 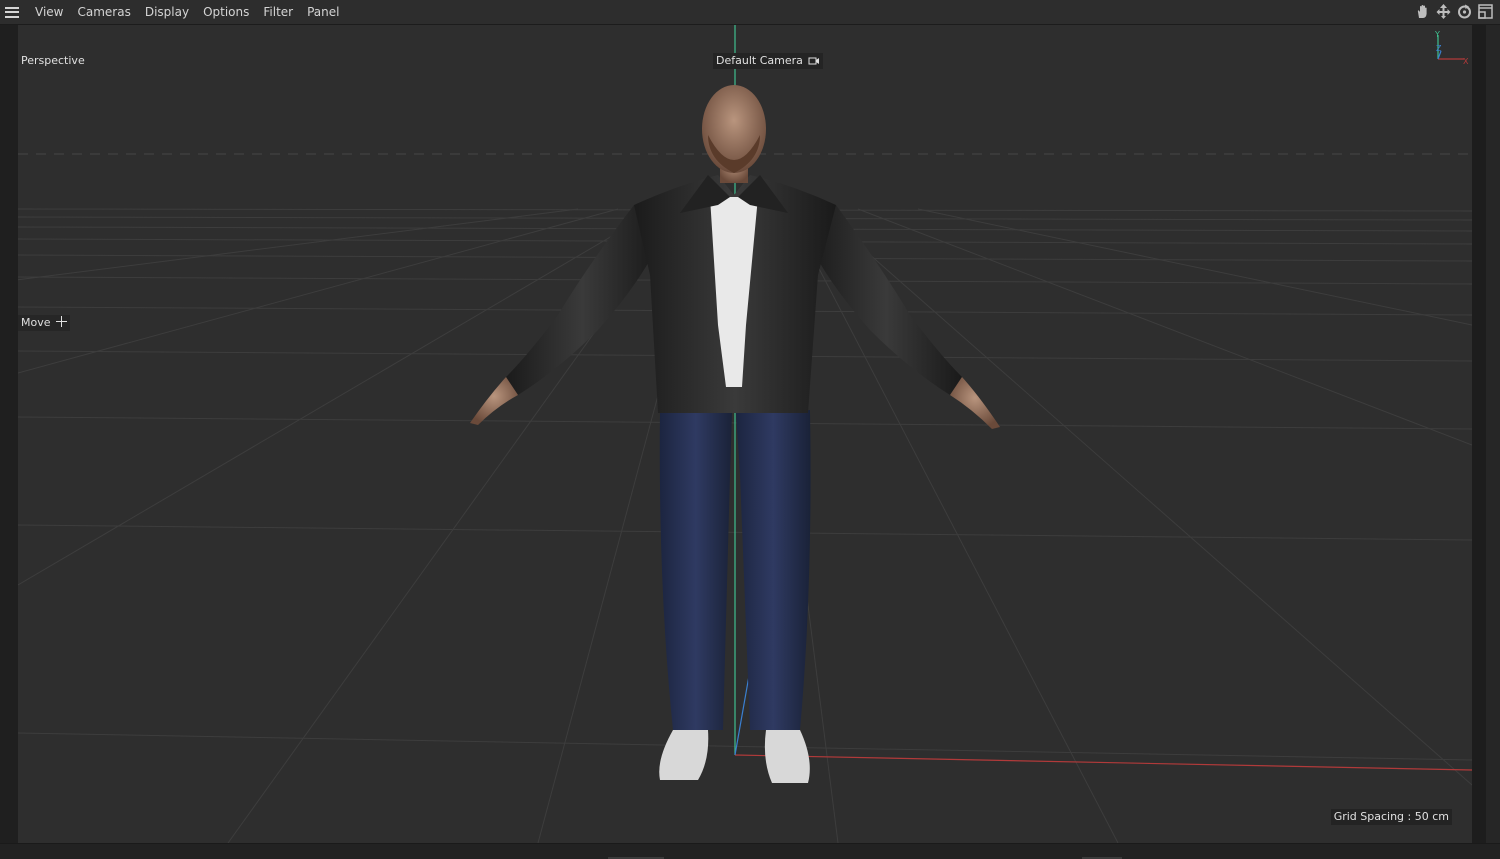 What do you see at coordinates (9, 434) in the screenshot?
I see `left-gutter` at bounding box center [9, 434].